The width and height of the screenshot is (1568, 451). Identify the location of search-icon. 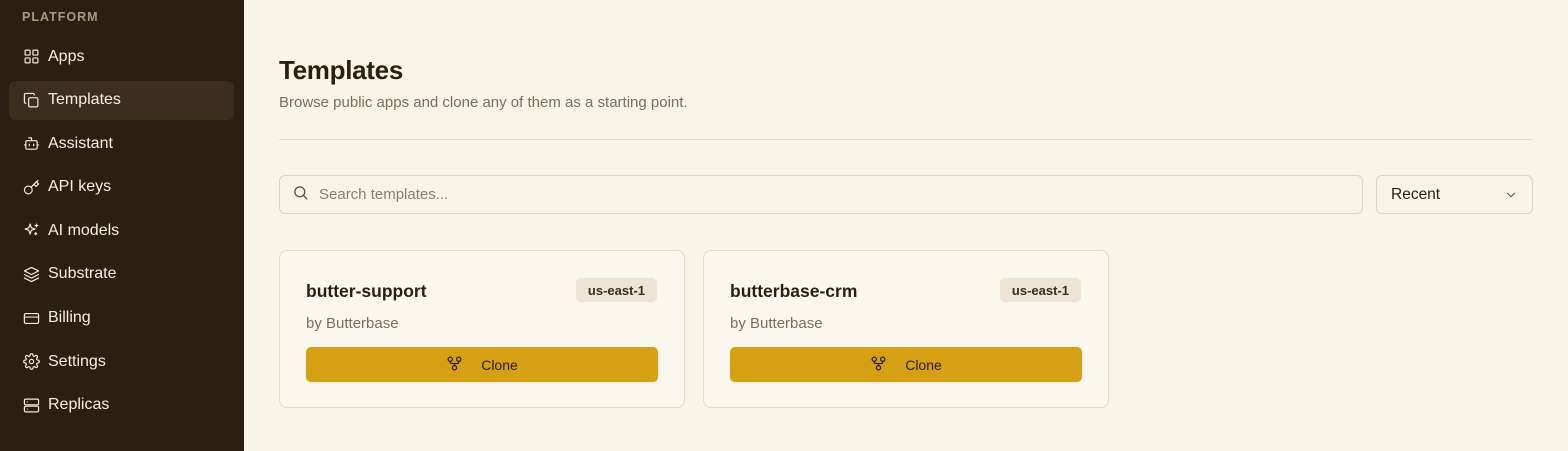
(300, 195).